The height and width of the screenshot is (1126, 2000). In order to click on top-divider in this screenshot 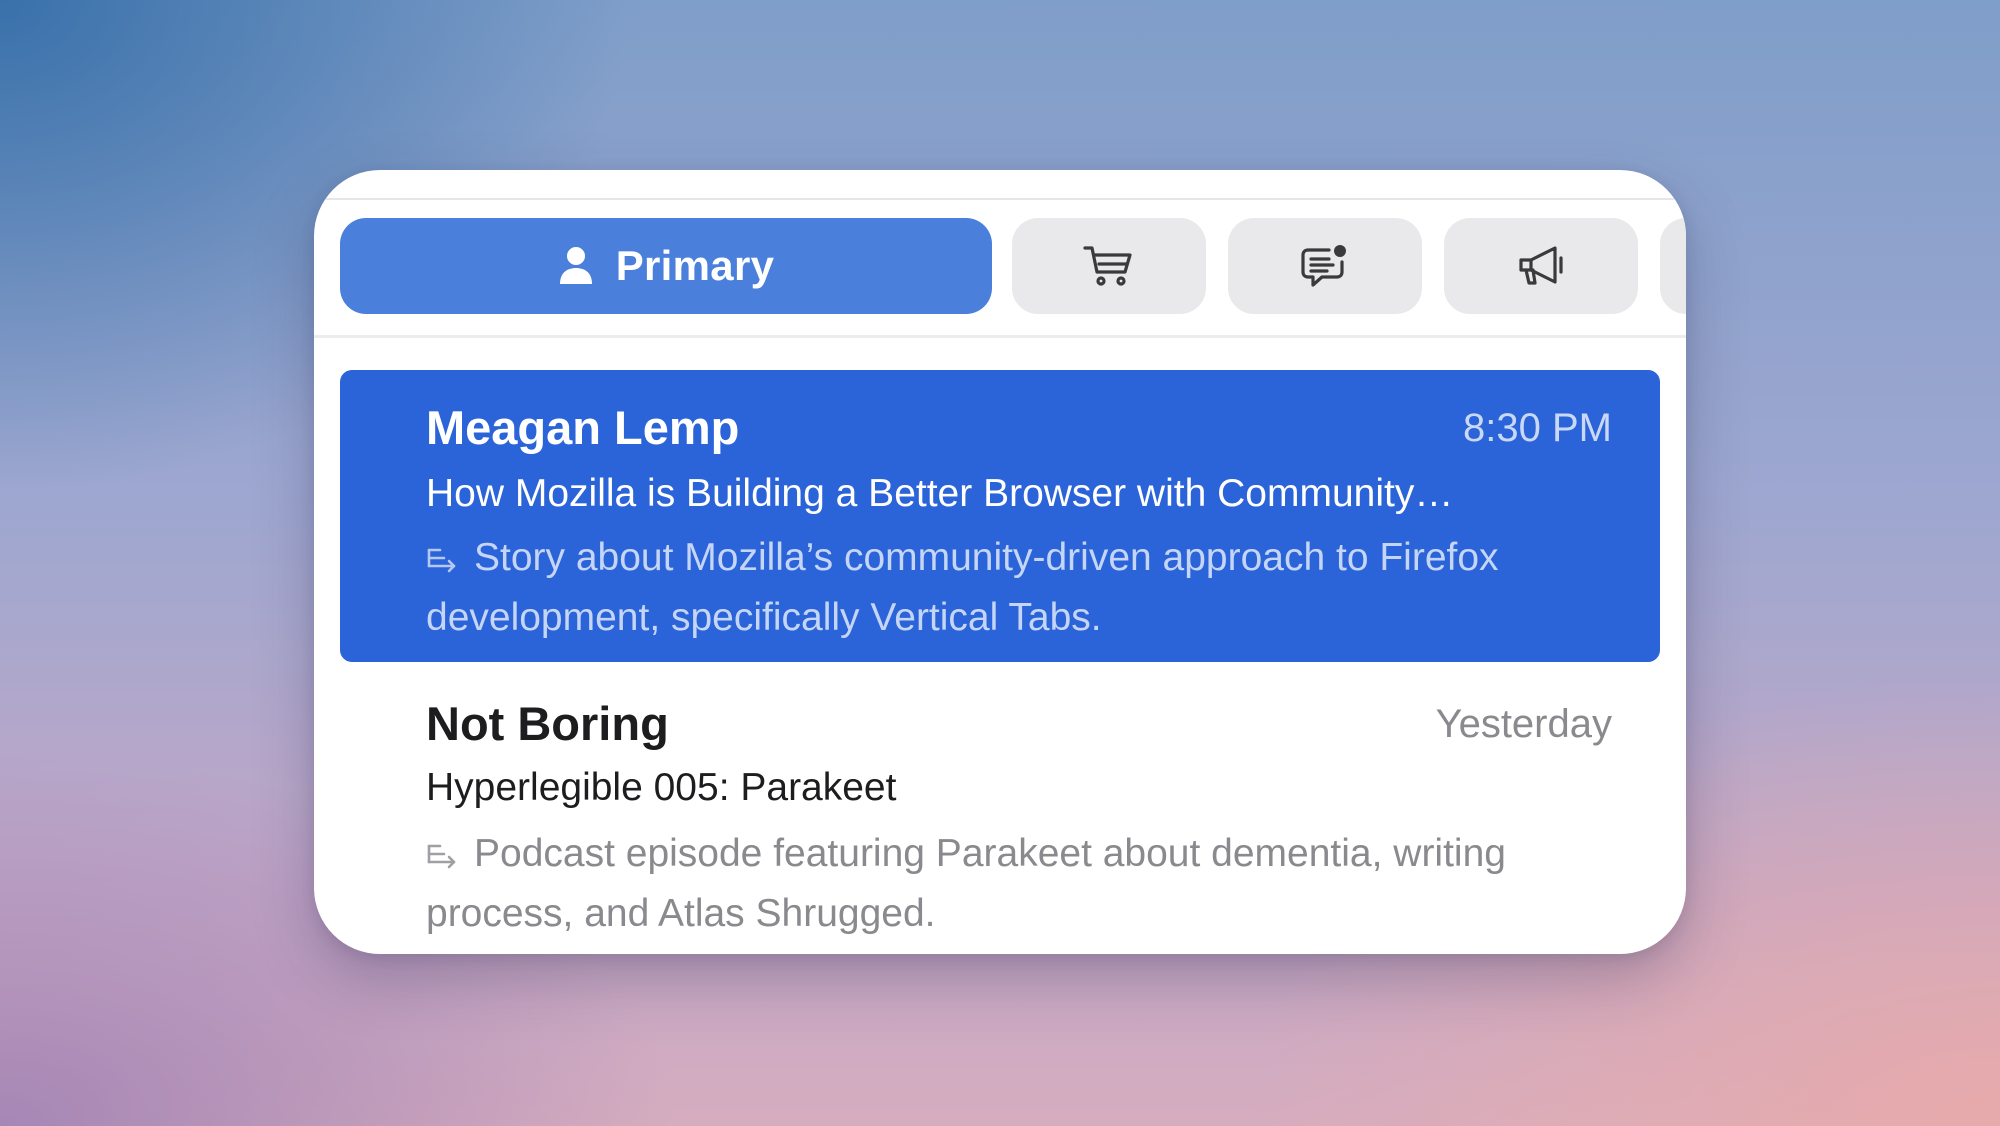, I will do `click(1000, 199)`.